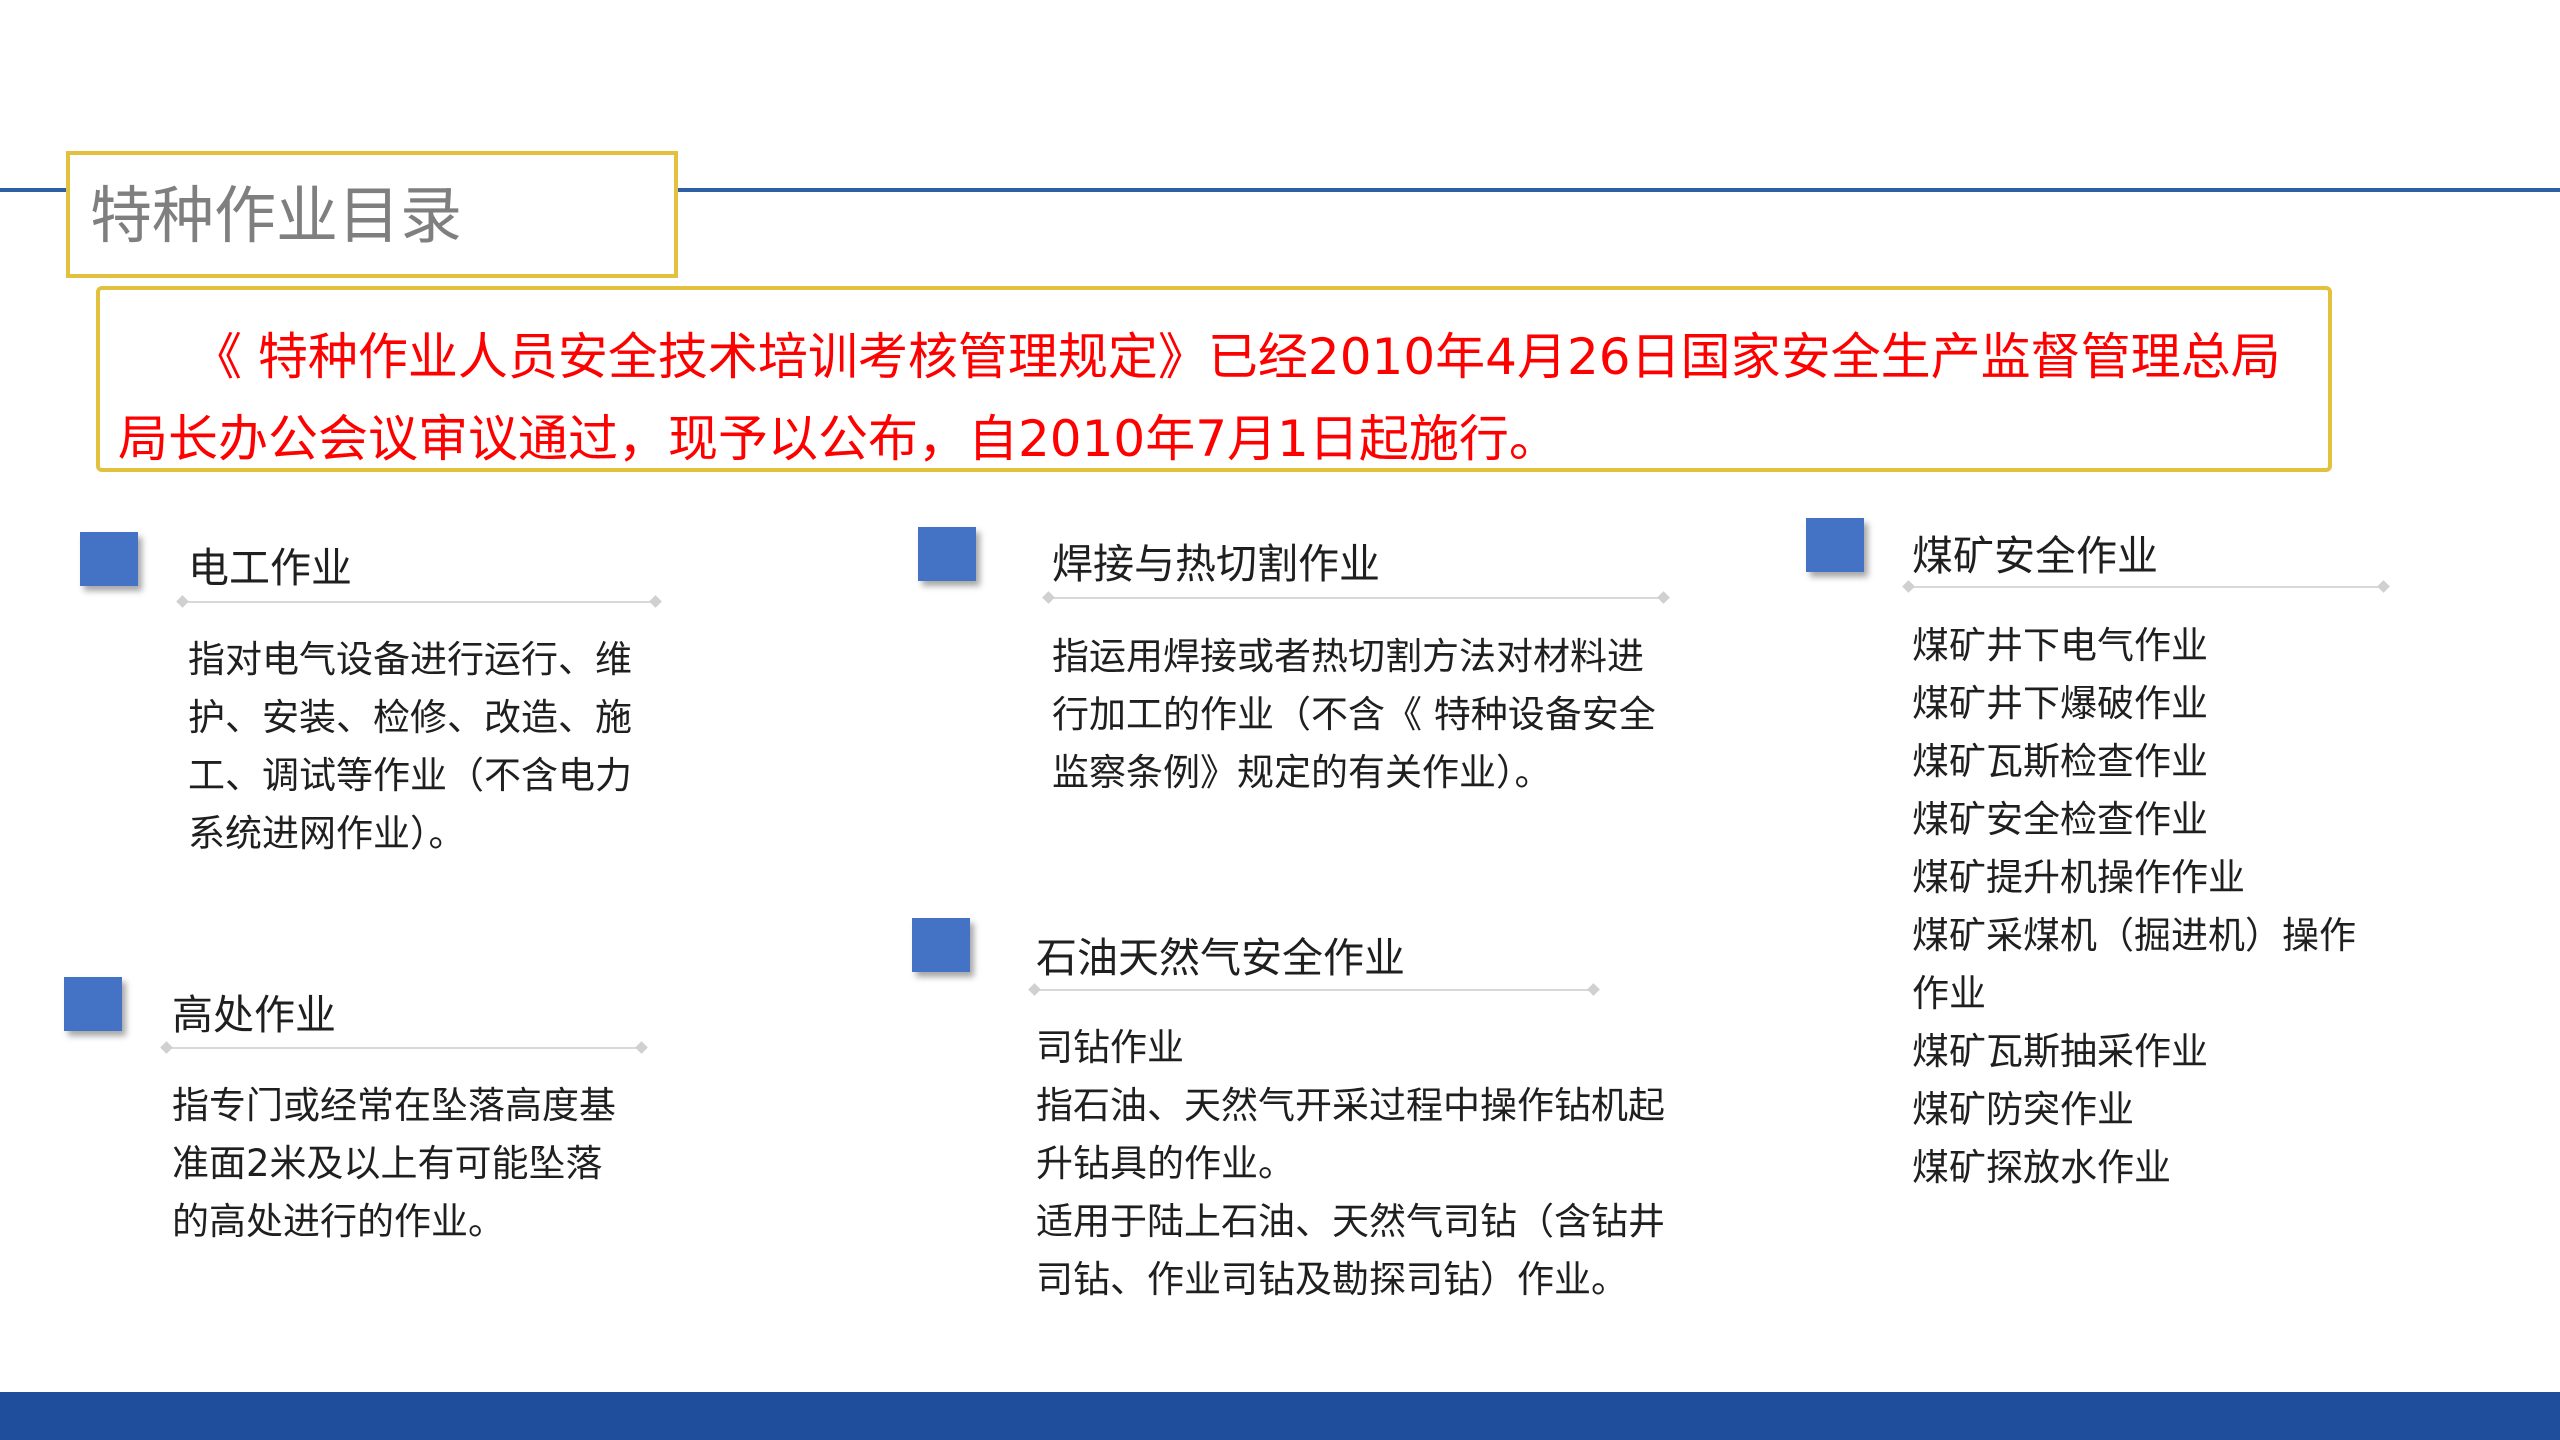 Image resolution: width=2560 pixels, height=1440 pixels. I want to click on list-item: 煤矿瓦斯检查作业, so click(2060, 761).